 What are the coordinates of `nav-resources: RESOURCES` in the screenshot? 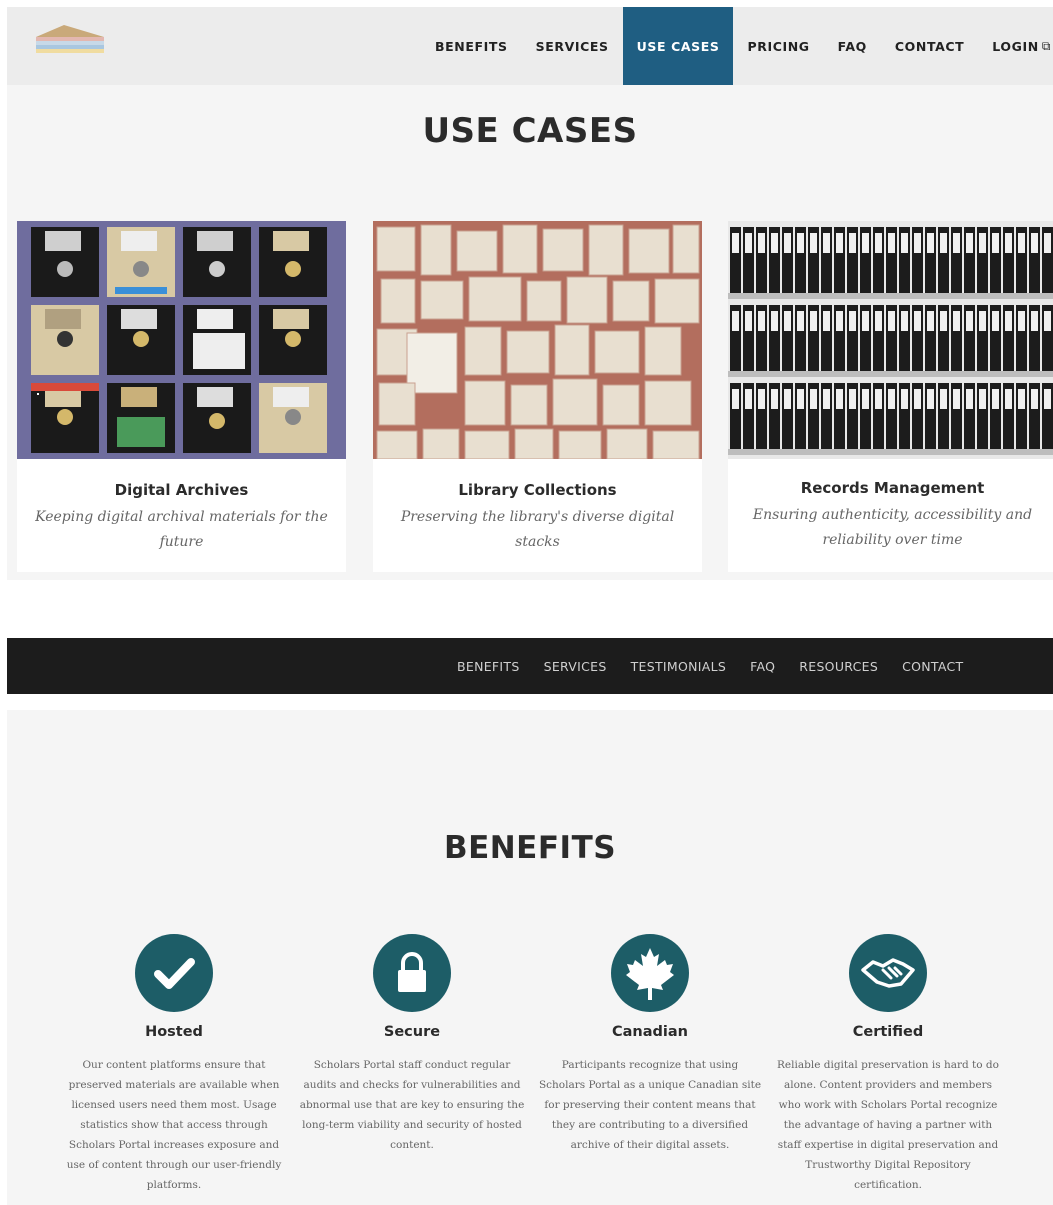 It's located at (838, 666).